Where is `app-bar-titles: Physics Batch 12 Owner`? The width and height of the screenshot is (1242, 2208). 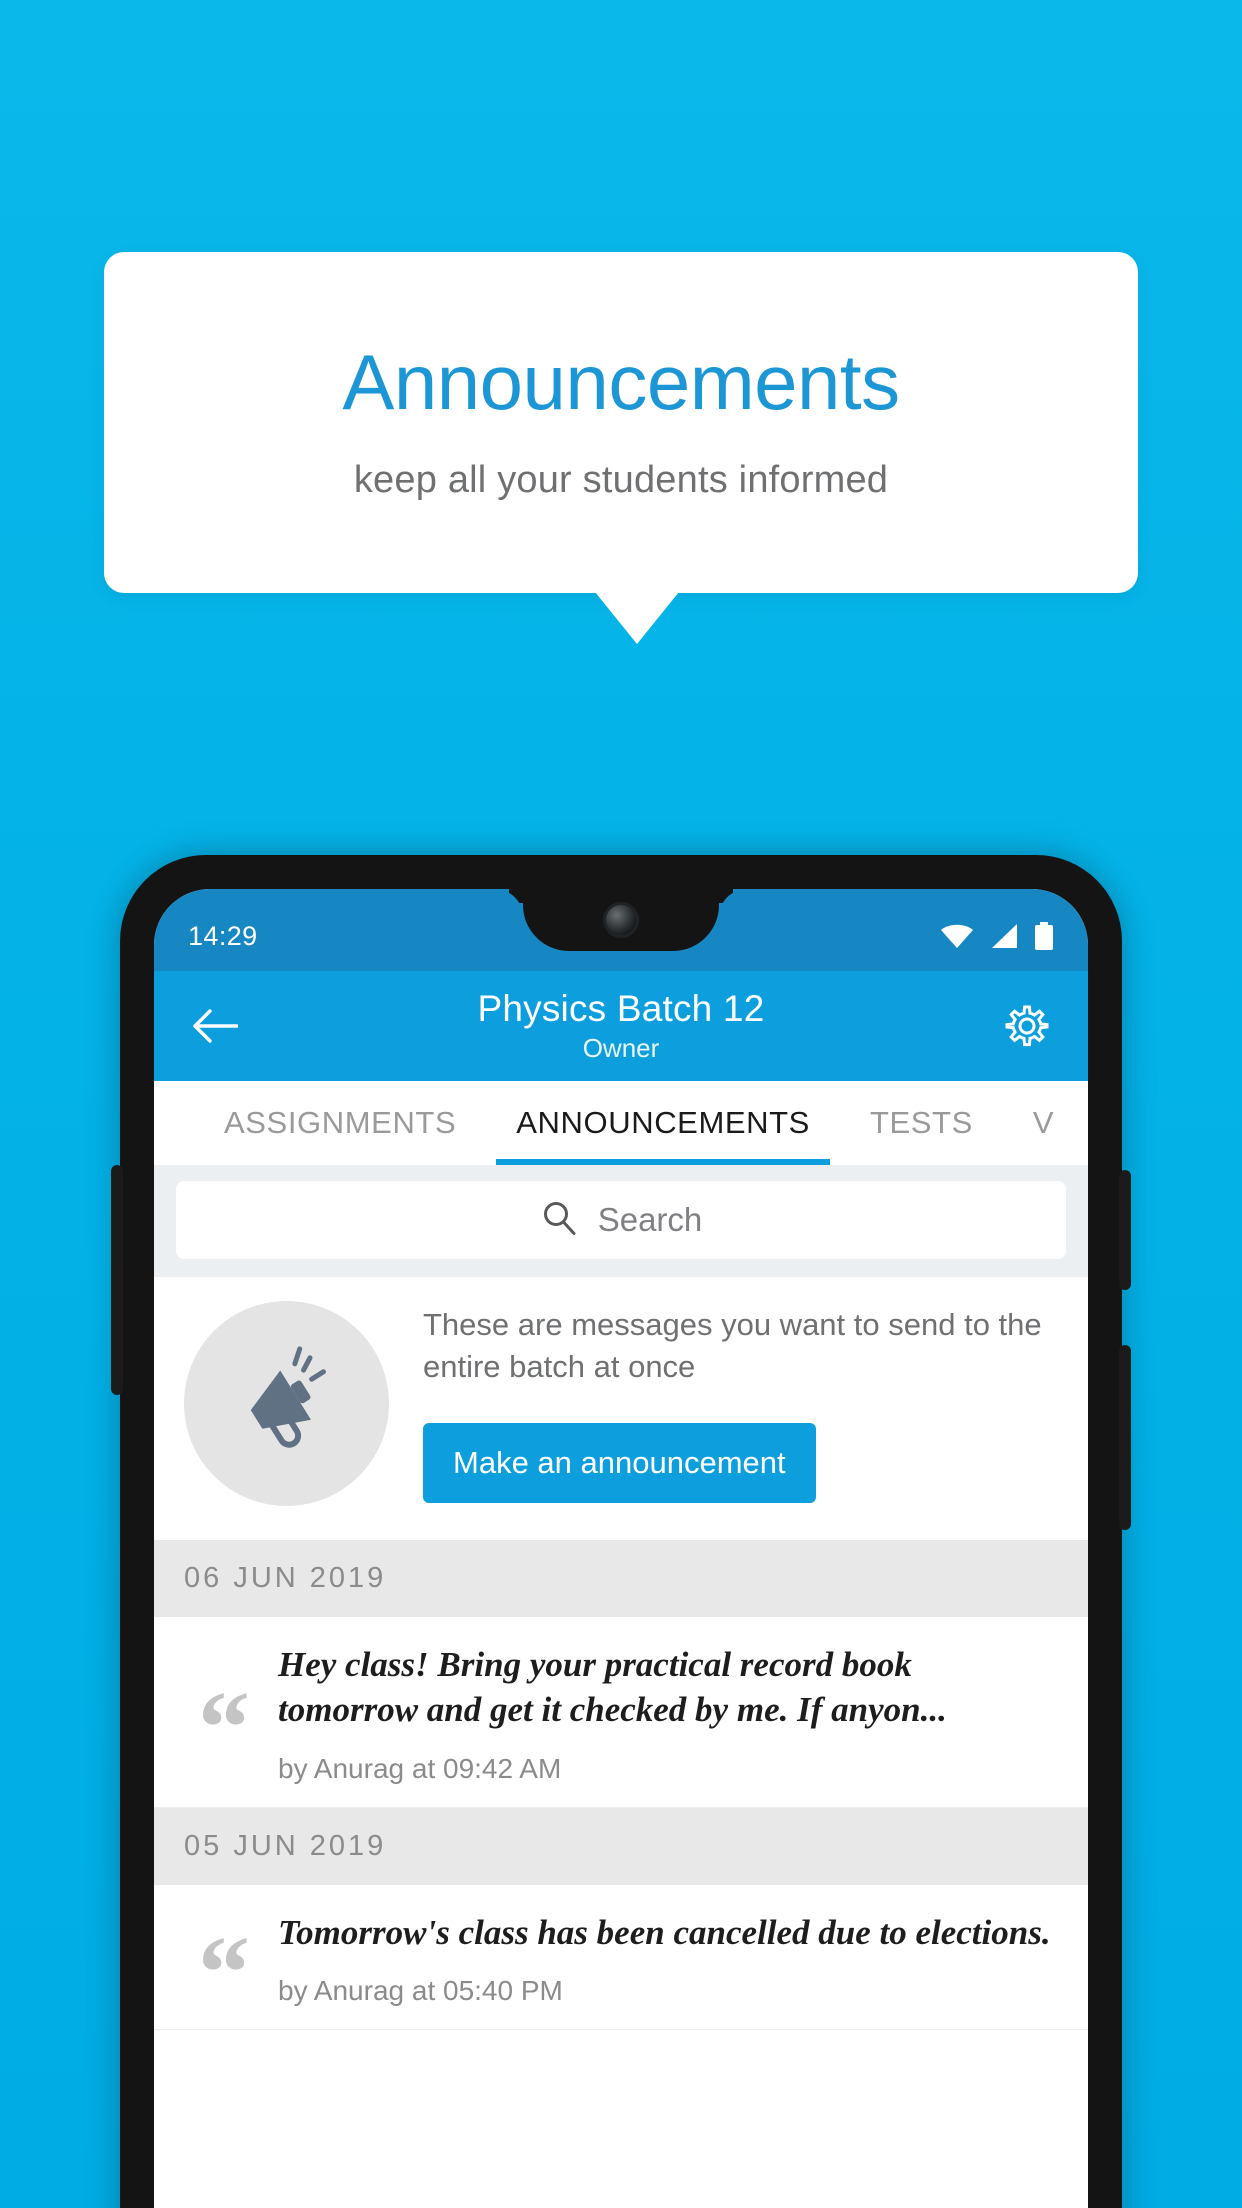 app-bar-titles: Physics Batch 12 Owner is located at coordinates (621, 1026).